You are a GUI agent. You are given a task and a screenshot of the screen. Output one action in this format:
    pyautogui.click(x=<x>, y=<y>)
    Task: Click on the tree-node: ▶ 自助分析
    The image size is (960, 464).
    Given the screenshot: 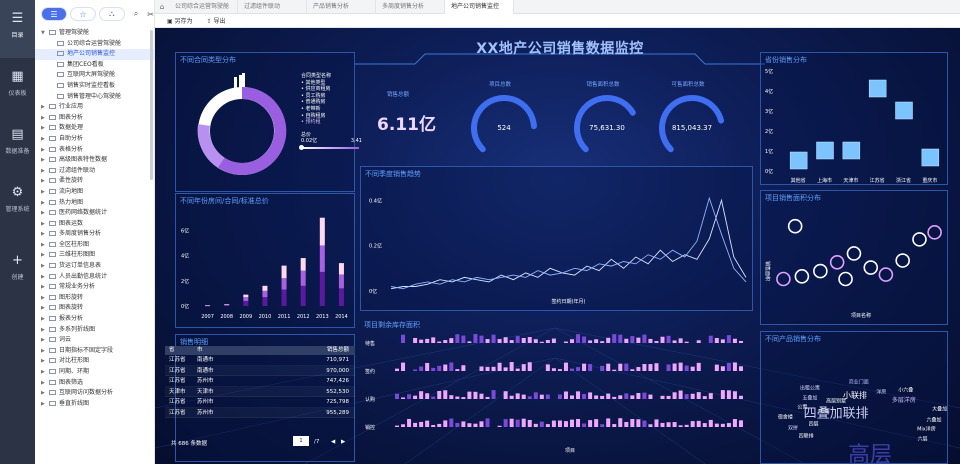 What is the action you would take?
    pyautogui.click(x=94, y=139)
    